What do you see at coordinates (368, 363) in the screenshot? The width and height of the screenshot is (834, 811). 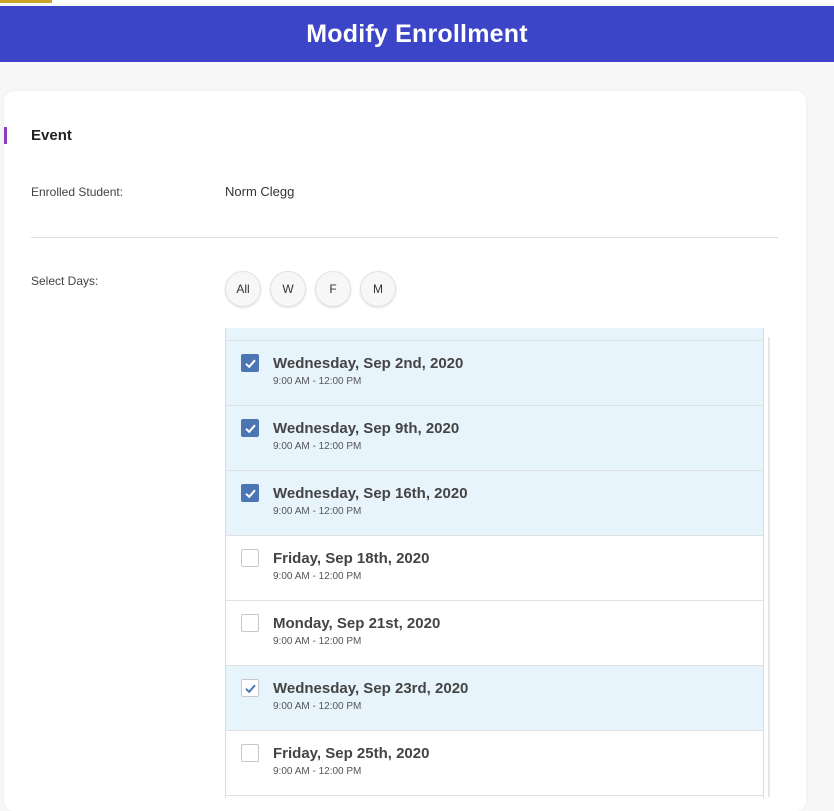 I see `session-date: Wednesday, Sep 2nd, 2020` at bounding box center [368, 363].